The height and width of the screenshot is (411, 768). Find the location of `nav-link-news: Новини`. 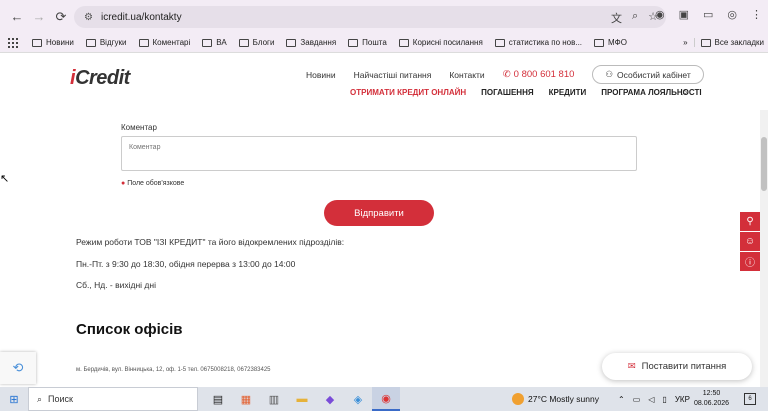

nav-link-news: Новини is located at coordinates (321, 75).